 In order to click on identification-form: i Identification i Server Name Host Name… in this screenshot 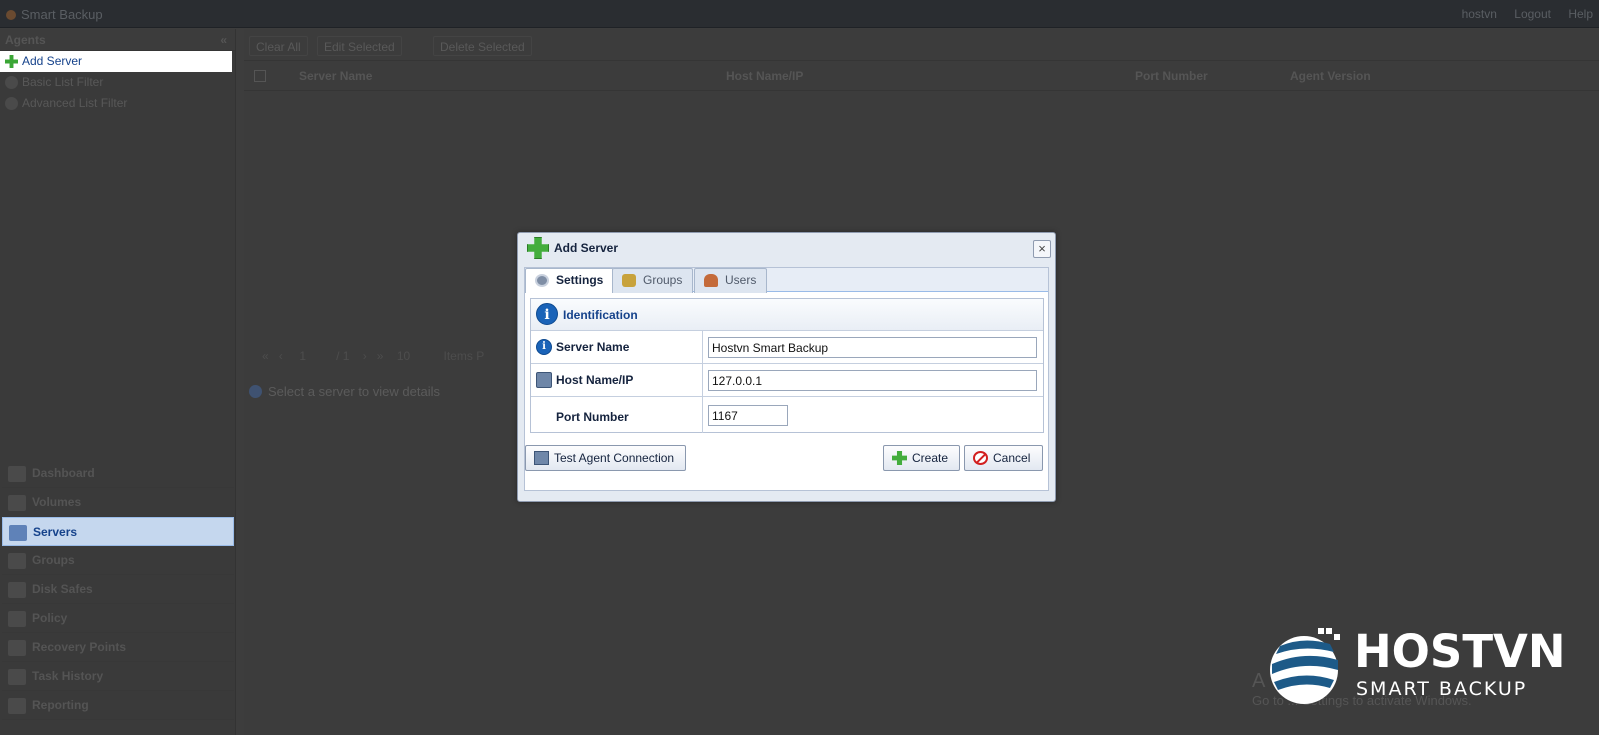, I will do `click(787, 365)`.